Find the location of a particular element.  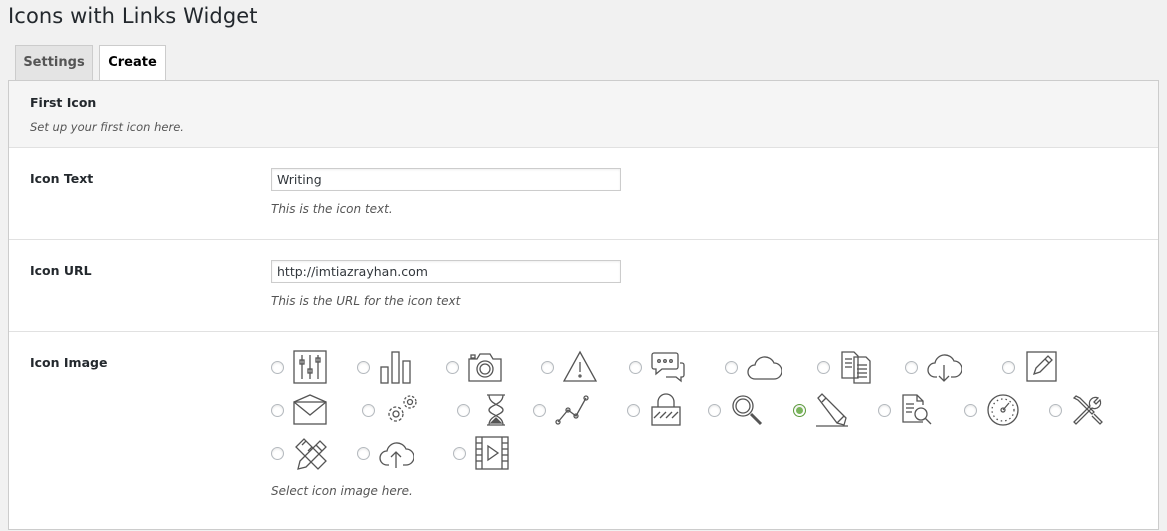

icon-text-description: This is the icon text. is located at coordinates (332, 209).